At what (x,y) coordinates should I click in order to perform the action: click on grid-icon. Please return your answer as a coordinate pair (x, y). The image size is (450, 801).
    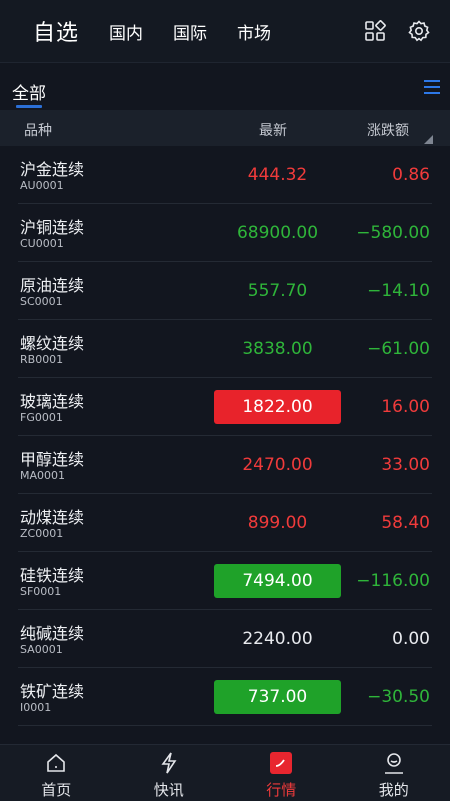
    Looking at the image, I should click on (375, 31).